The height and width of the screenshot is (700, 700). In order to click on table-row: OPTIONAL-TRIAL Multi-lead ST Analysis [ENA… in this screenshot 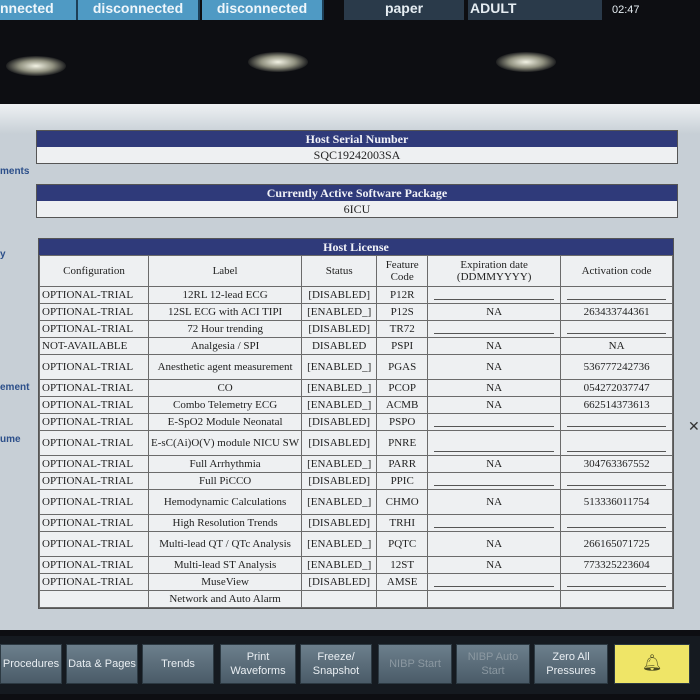, I will do `click(356, 565)`.